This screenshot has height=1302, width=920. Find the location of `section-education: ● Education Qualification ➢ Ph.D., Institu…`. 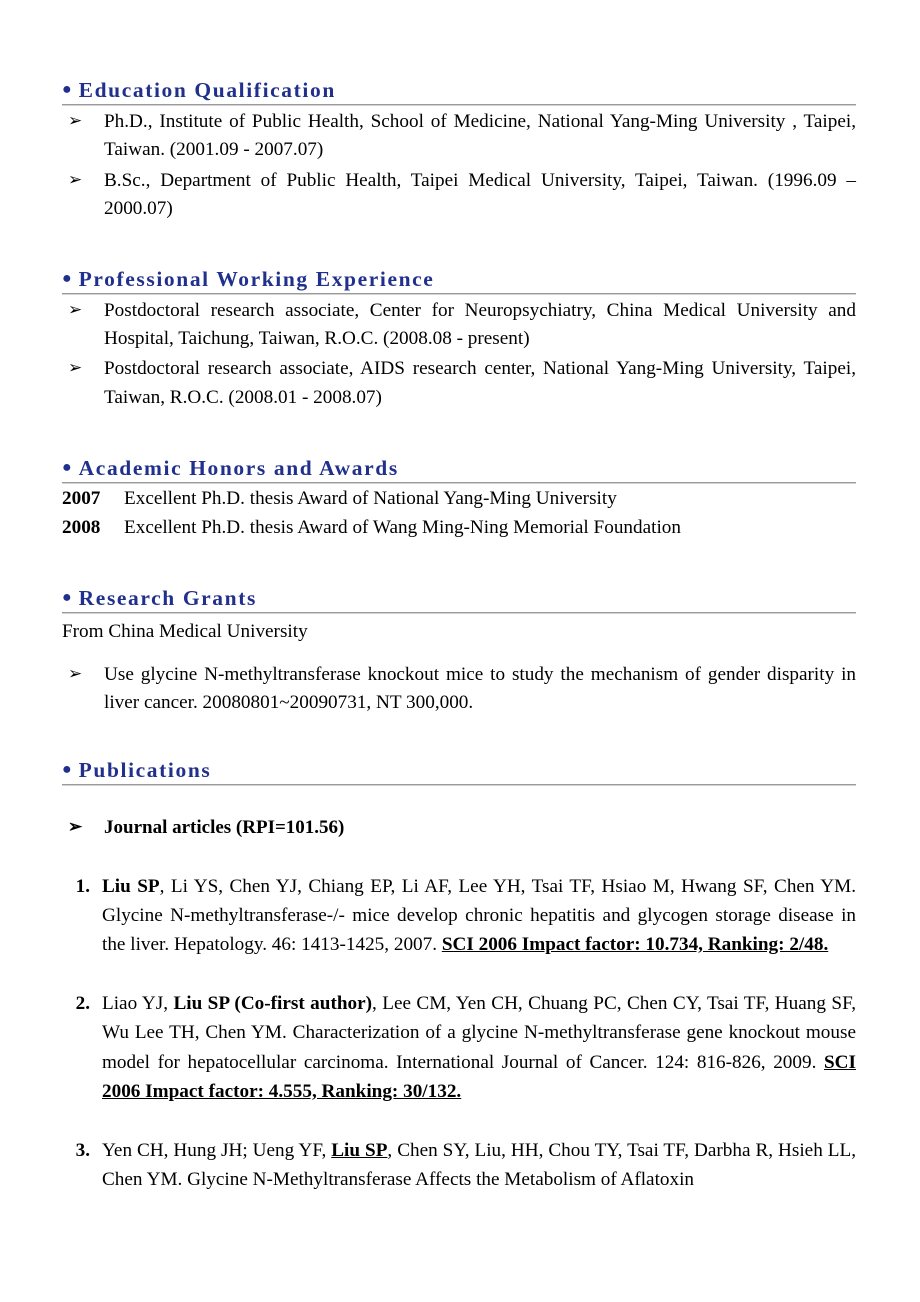

section-education: ● Education Qualification ➢ Ph.D., Institu… is located at coordinates (459, 150).